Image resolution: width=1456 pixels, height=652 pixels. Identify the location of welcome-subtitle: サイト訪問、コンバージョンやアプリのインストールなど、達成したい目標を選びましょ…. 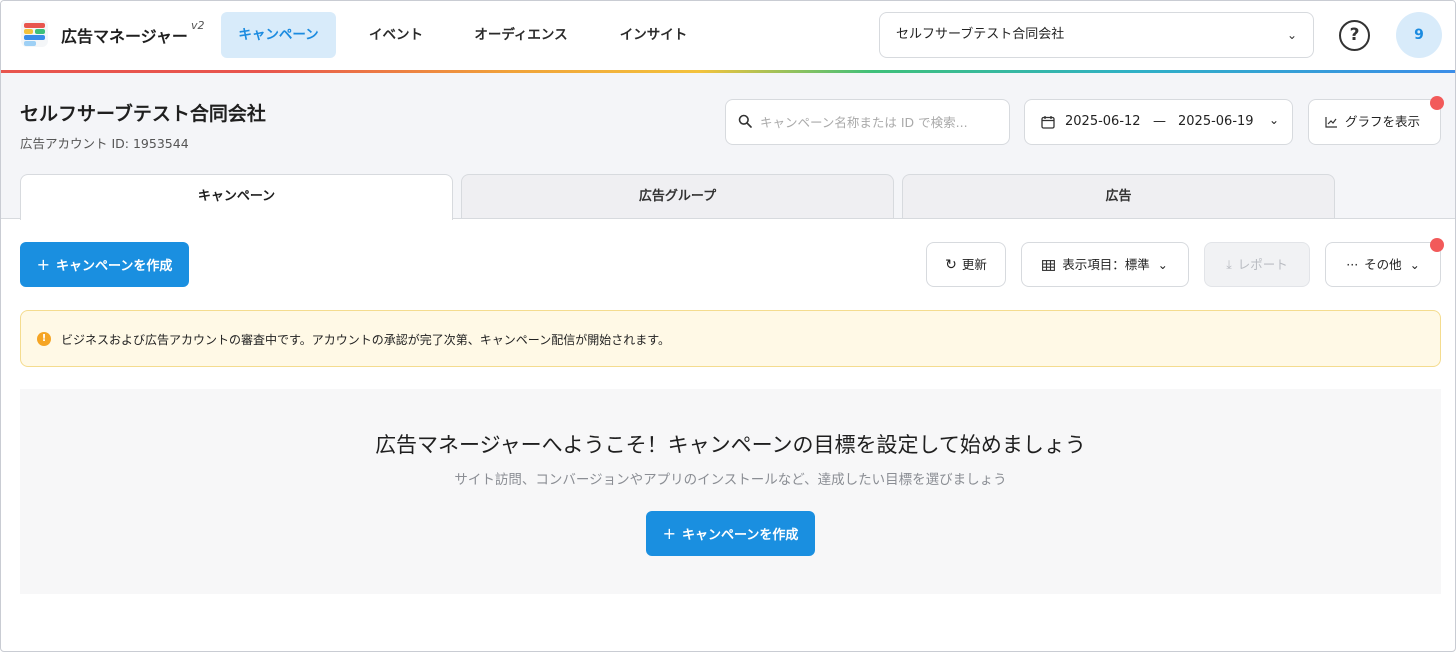
(730, 480).